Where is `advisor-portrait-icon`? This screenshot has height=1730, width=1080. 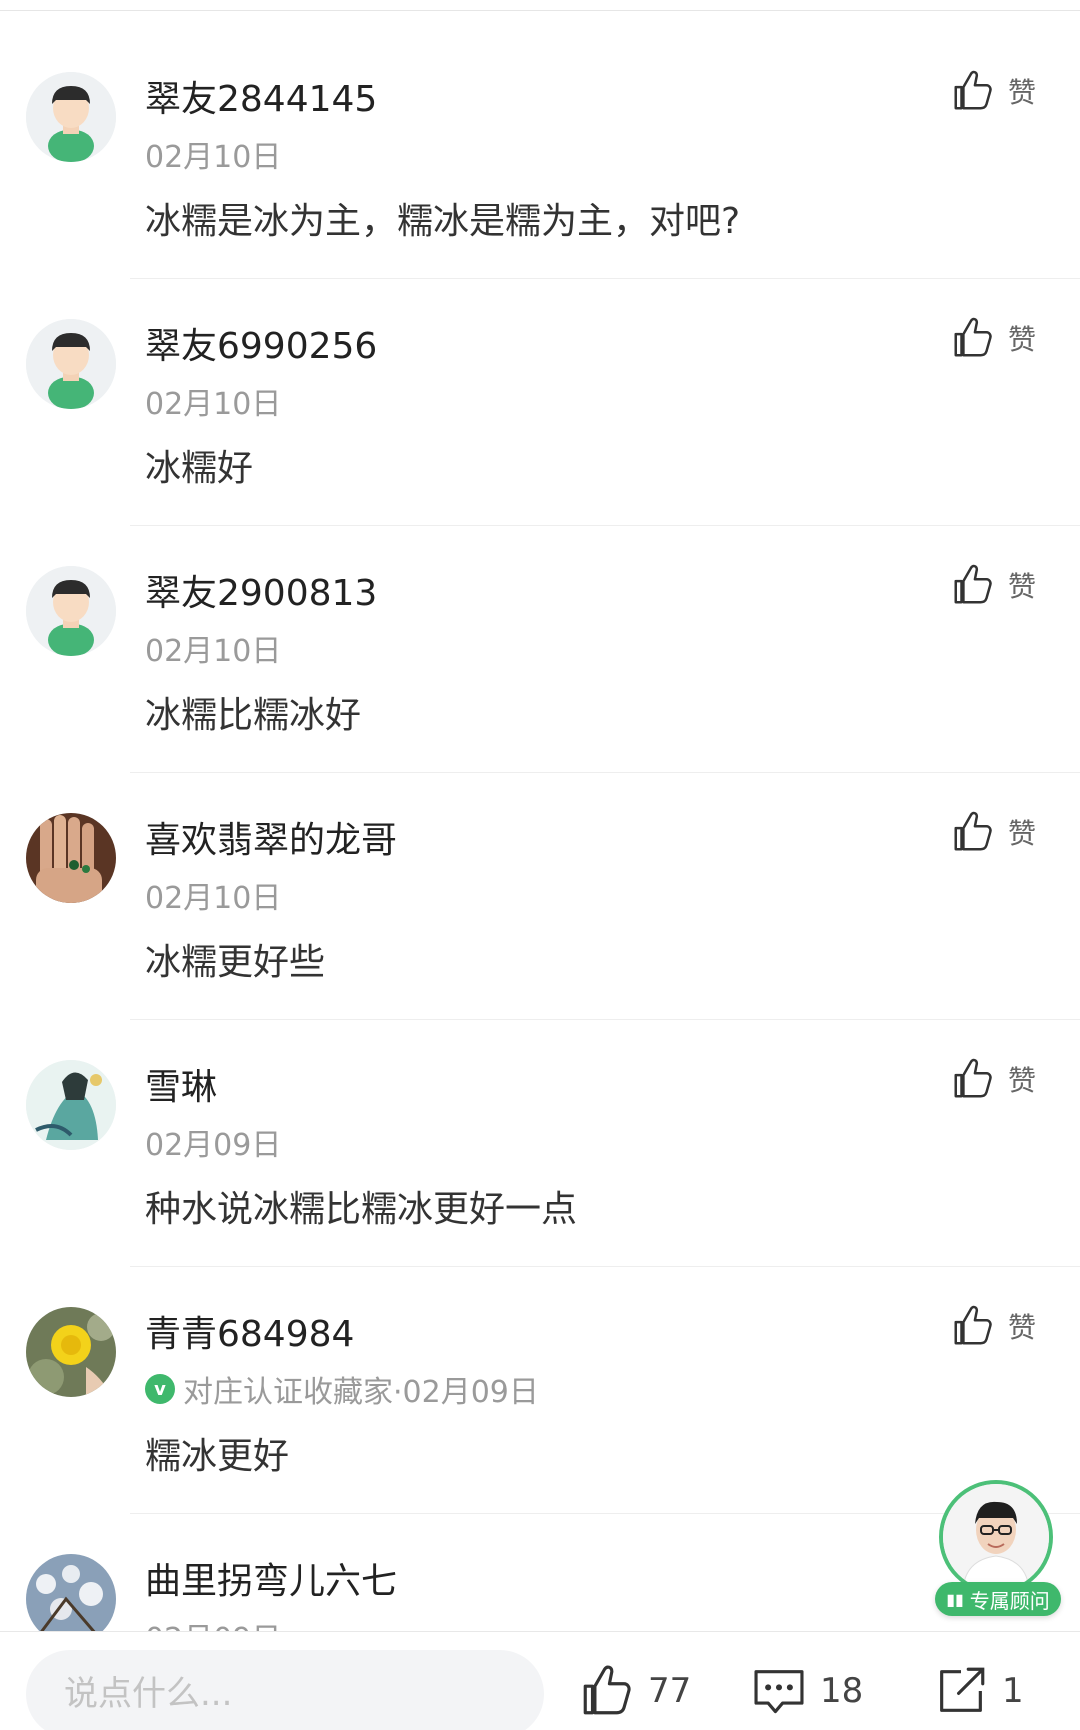 advisor-portrait-icon is located at coordinates (996, 1537).